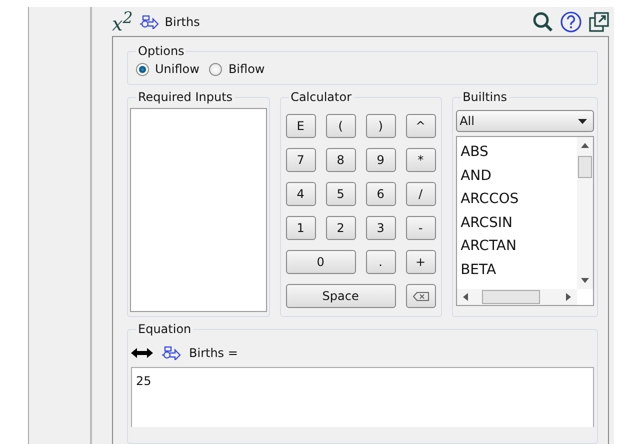  I want to click on group-title: Equation, so click(165, 329).